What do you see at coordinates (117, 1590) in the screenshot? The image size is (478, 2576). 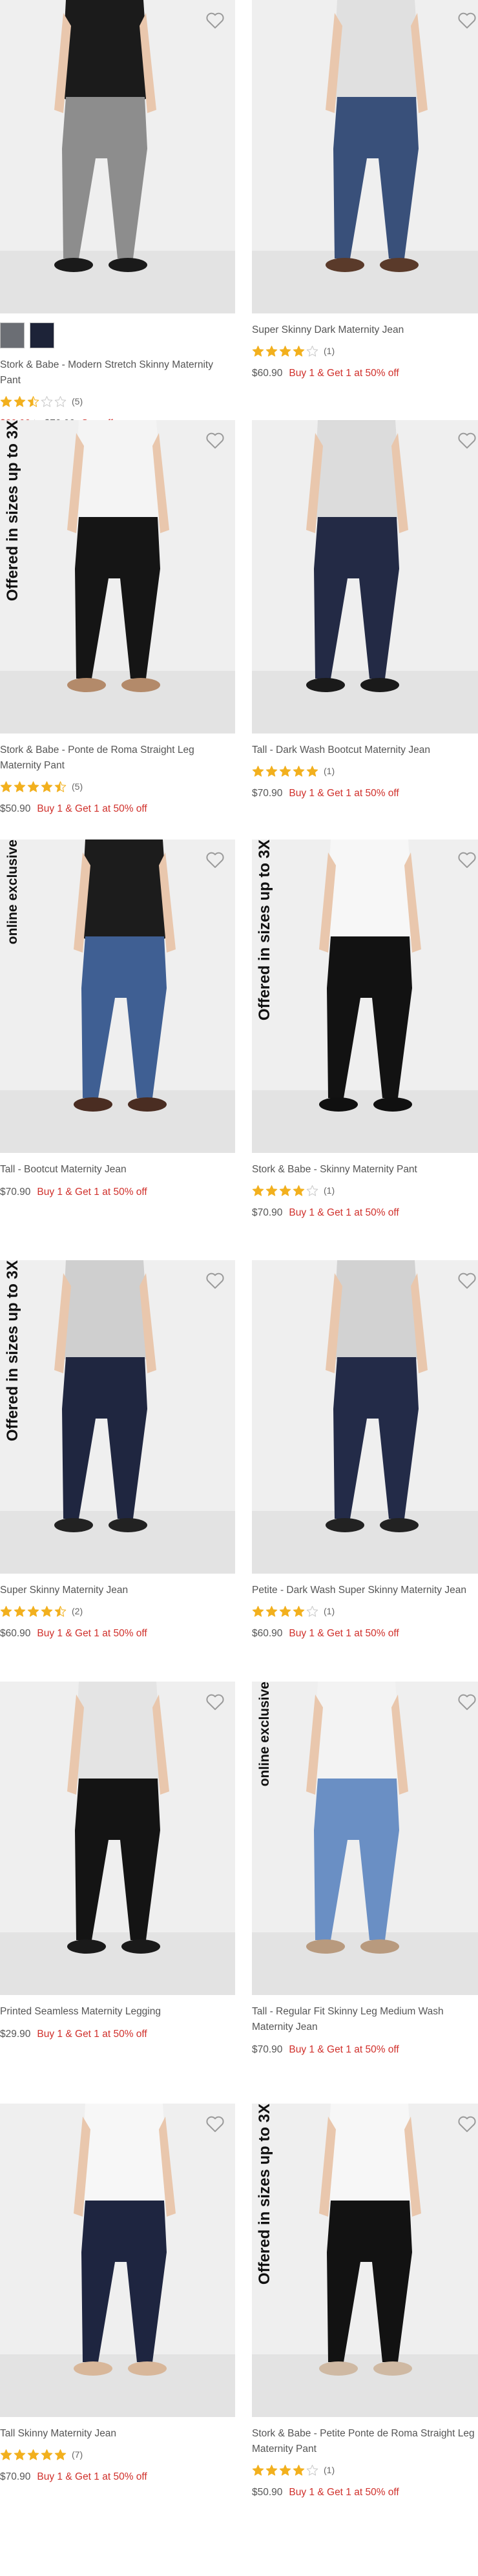 I see `product-name: Super Skinny Maternity Jean` at bounding box center [117, 1590].